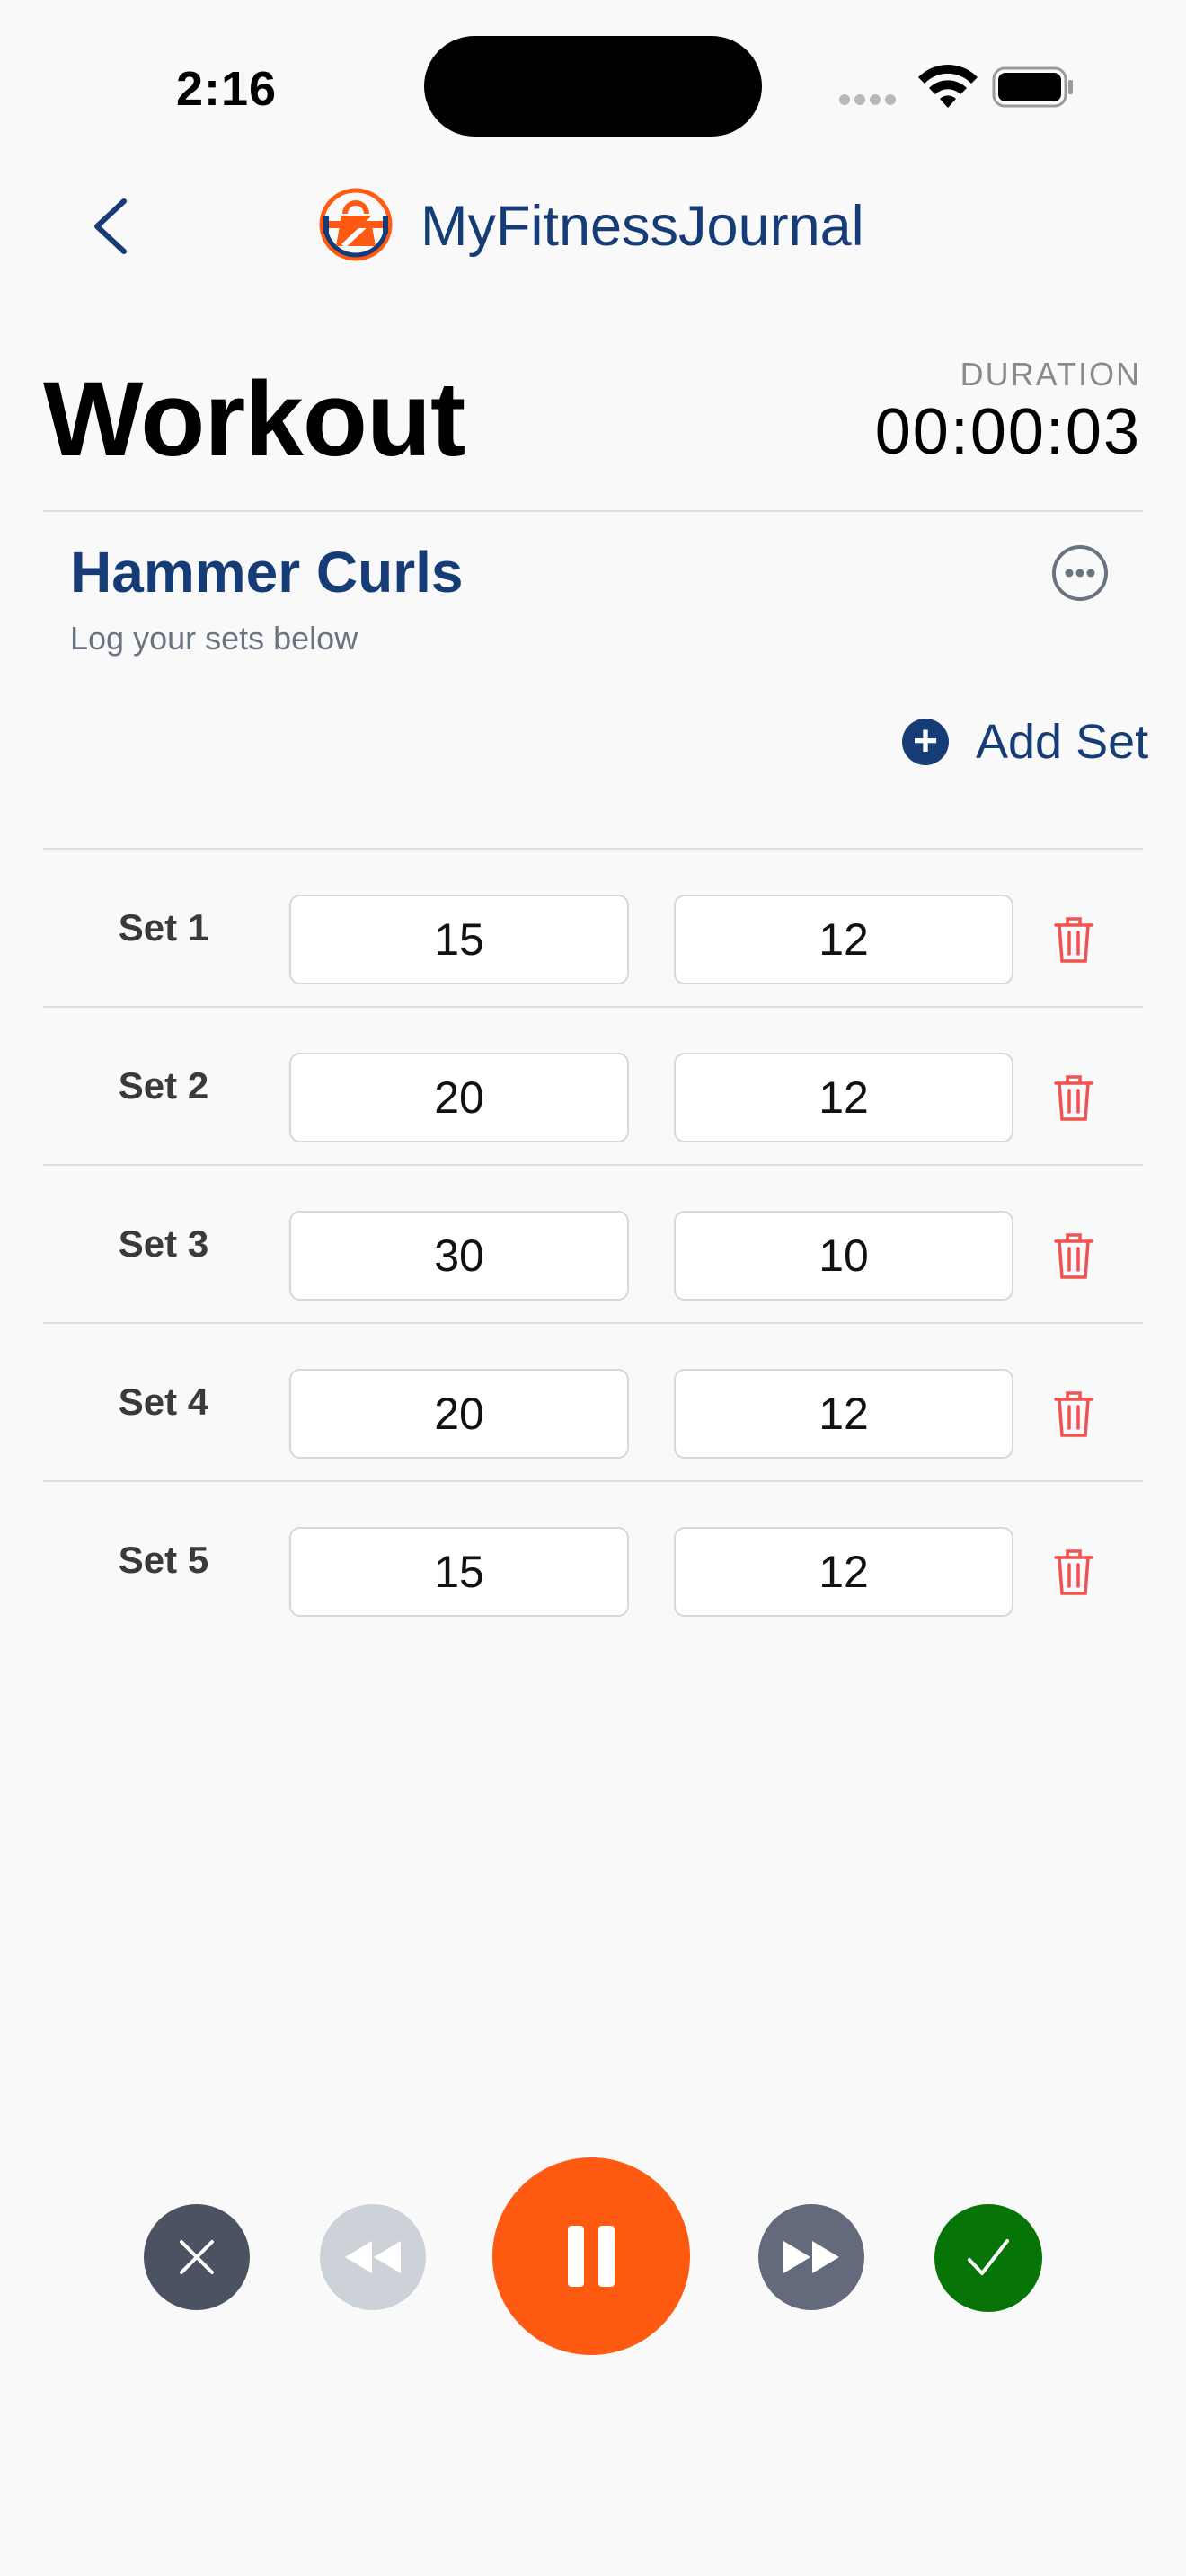 The width and height of the screenshot is (1186, 2576). I want to click on add-set-button: + Add Set, so click(1025, 742).